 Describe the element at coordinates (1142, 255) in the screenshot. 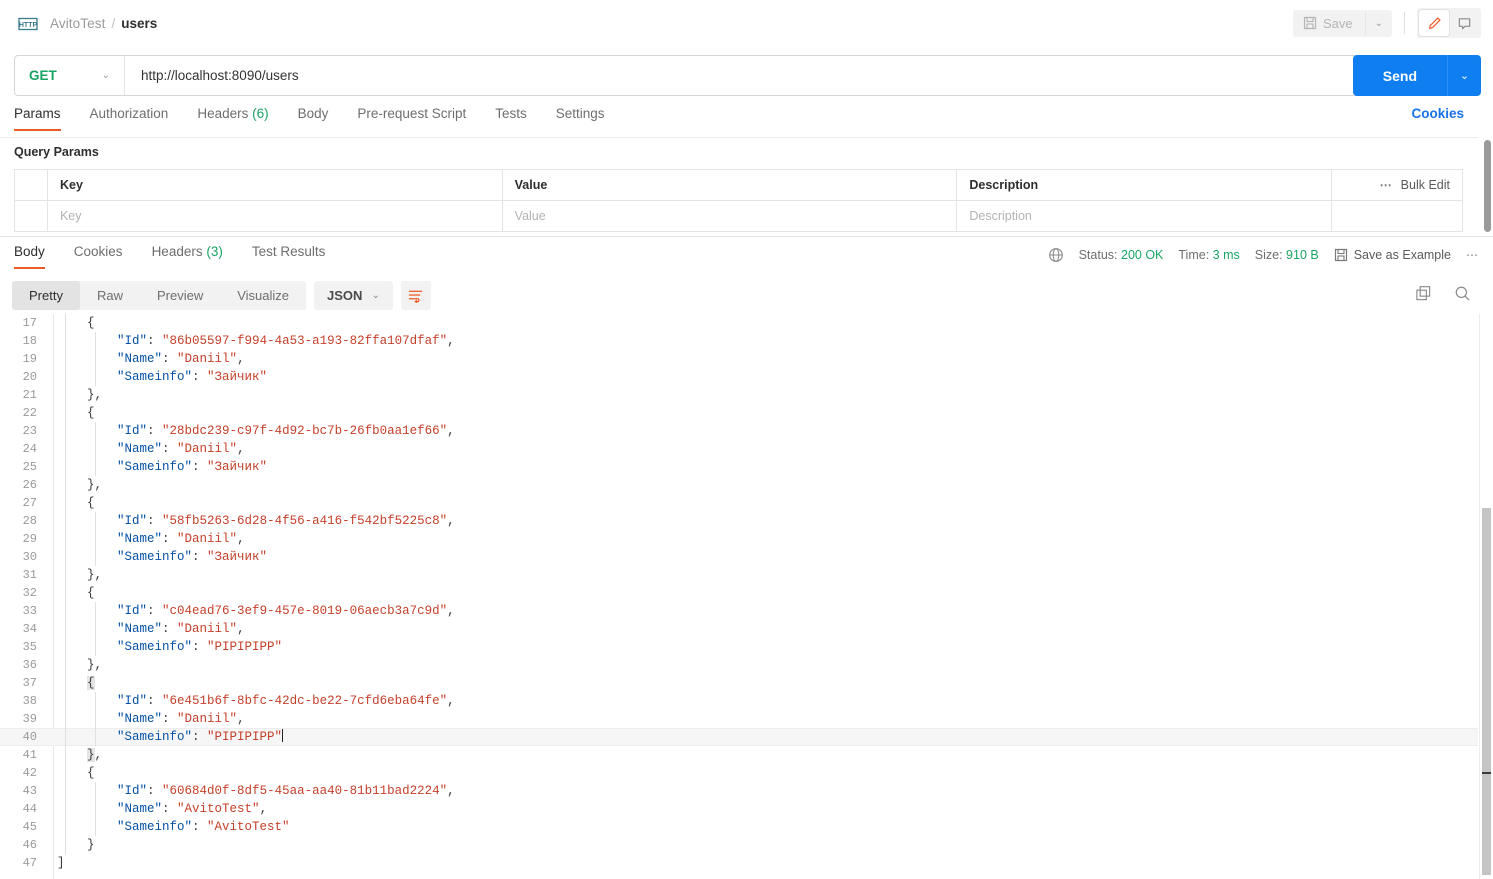

I see `status-value: 200 OK` at that location.